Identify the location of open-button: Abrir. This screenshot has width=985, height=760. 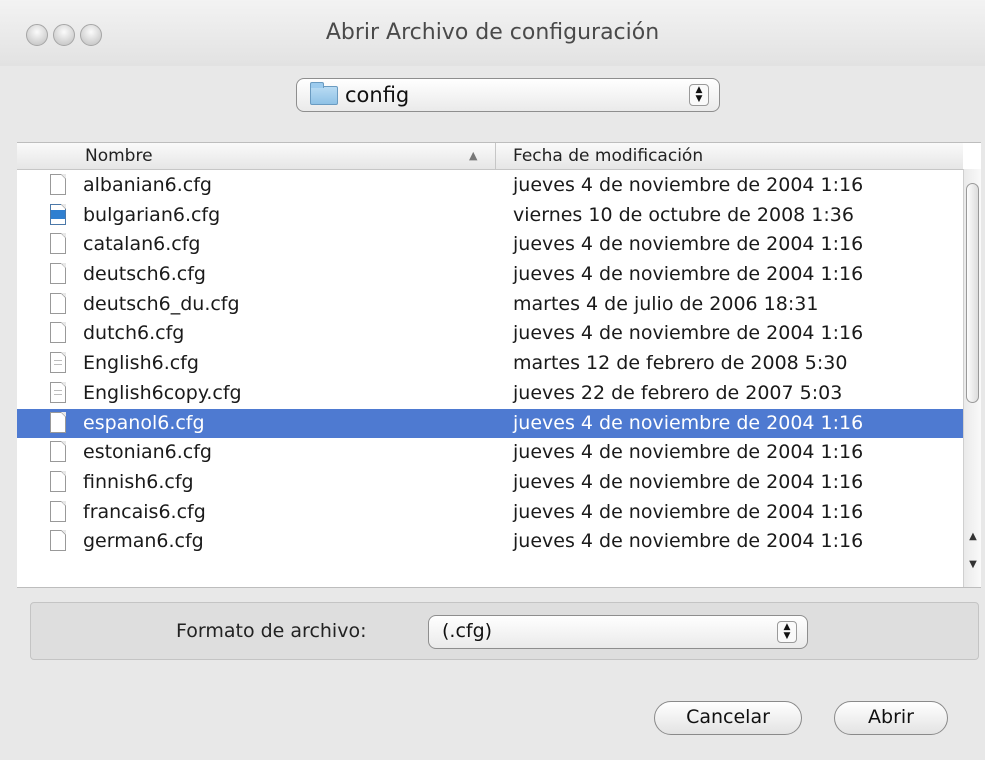
(891, 718).